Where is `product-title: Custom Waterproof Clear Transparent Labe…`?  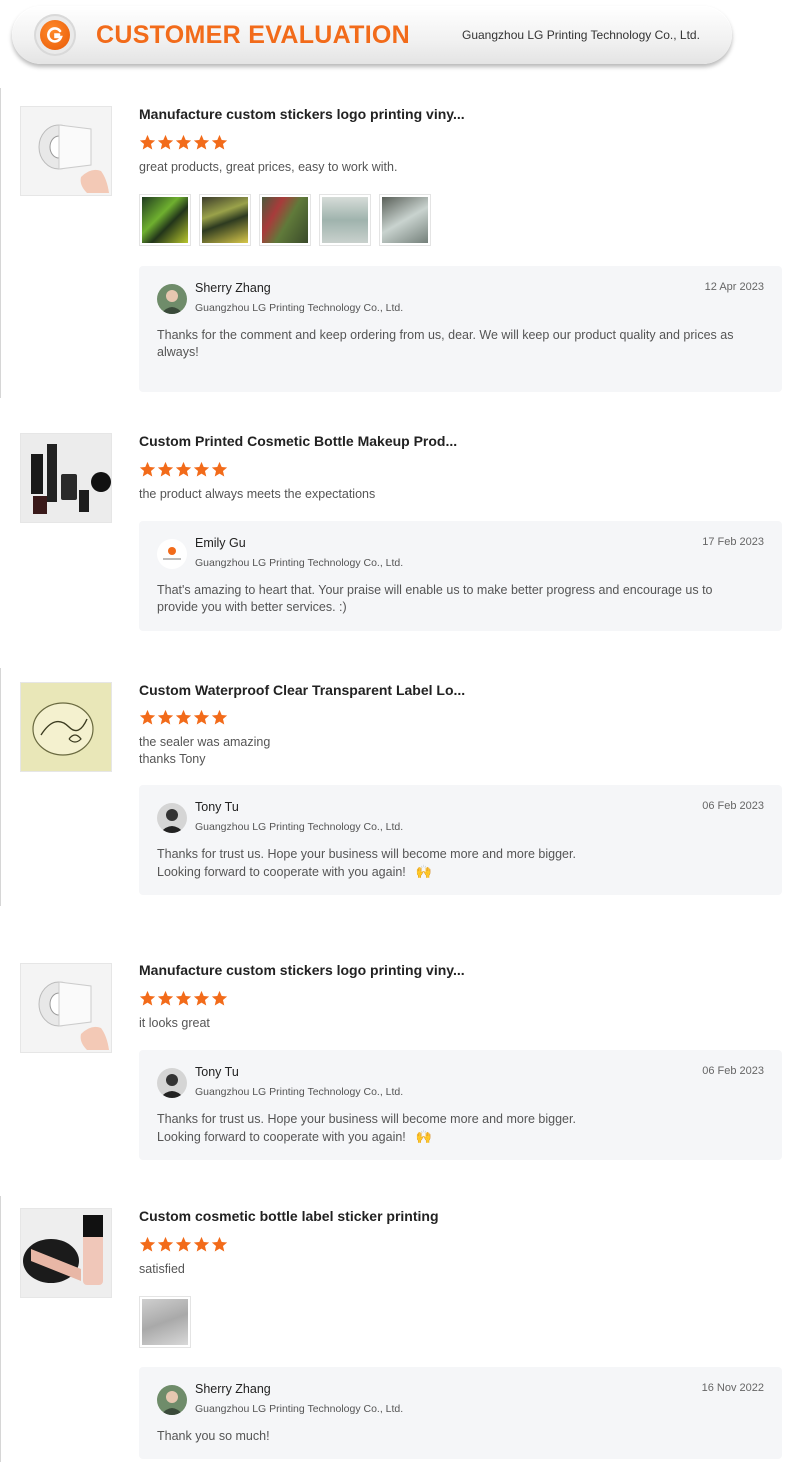 product-title: Custom Waterproof Clear Transparent Labe… is located at coordinates (302, 690).